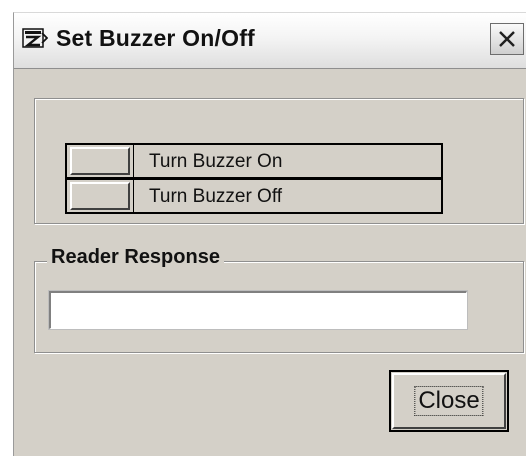 This screenshot has height=456, width=526. I want to click on title-close-button, so click(507, 39).